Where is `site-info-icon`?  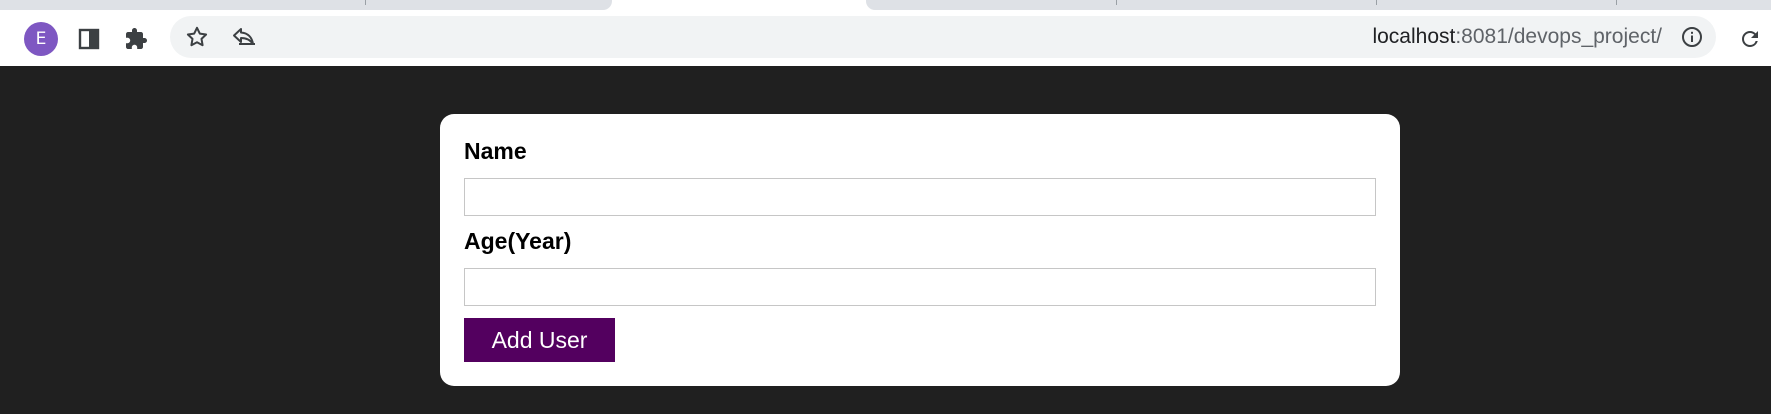
site-info-icon is located at coordinates (1692, 37).